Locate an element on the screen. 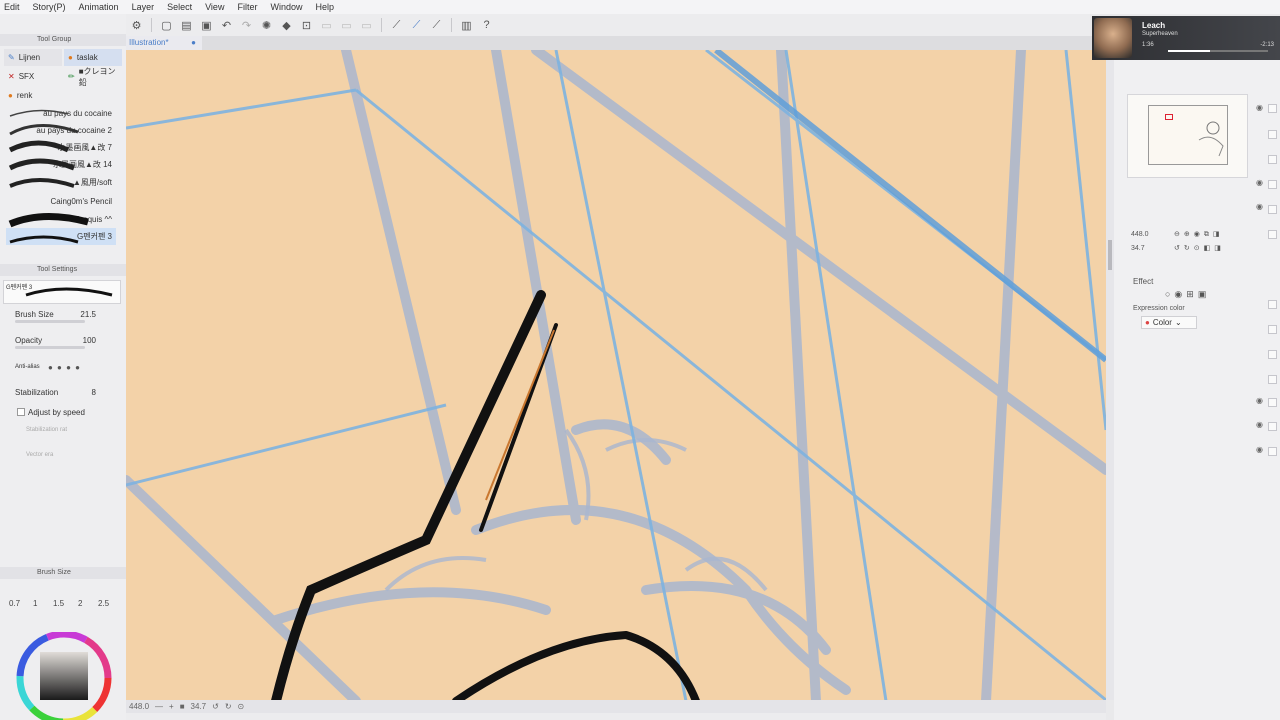  menu-animation: Animation is located at coordinates (101, 7).